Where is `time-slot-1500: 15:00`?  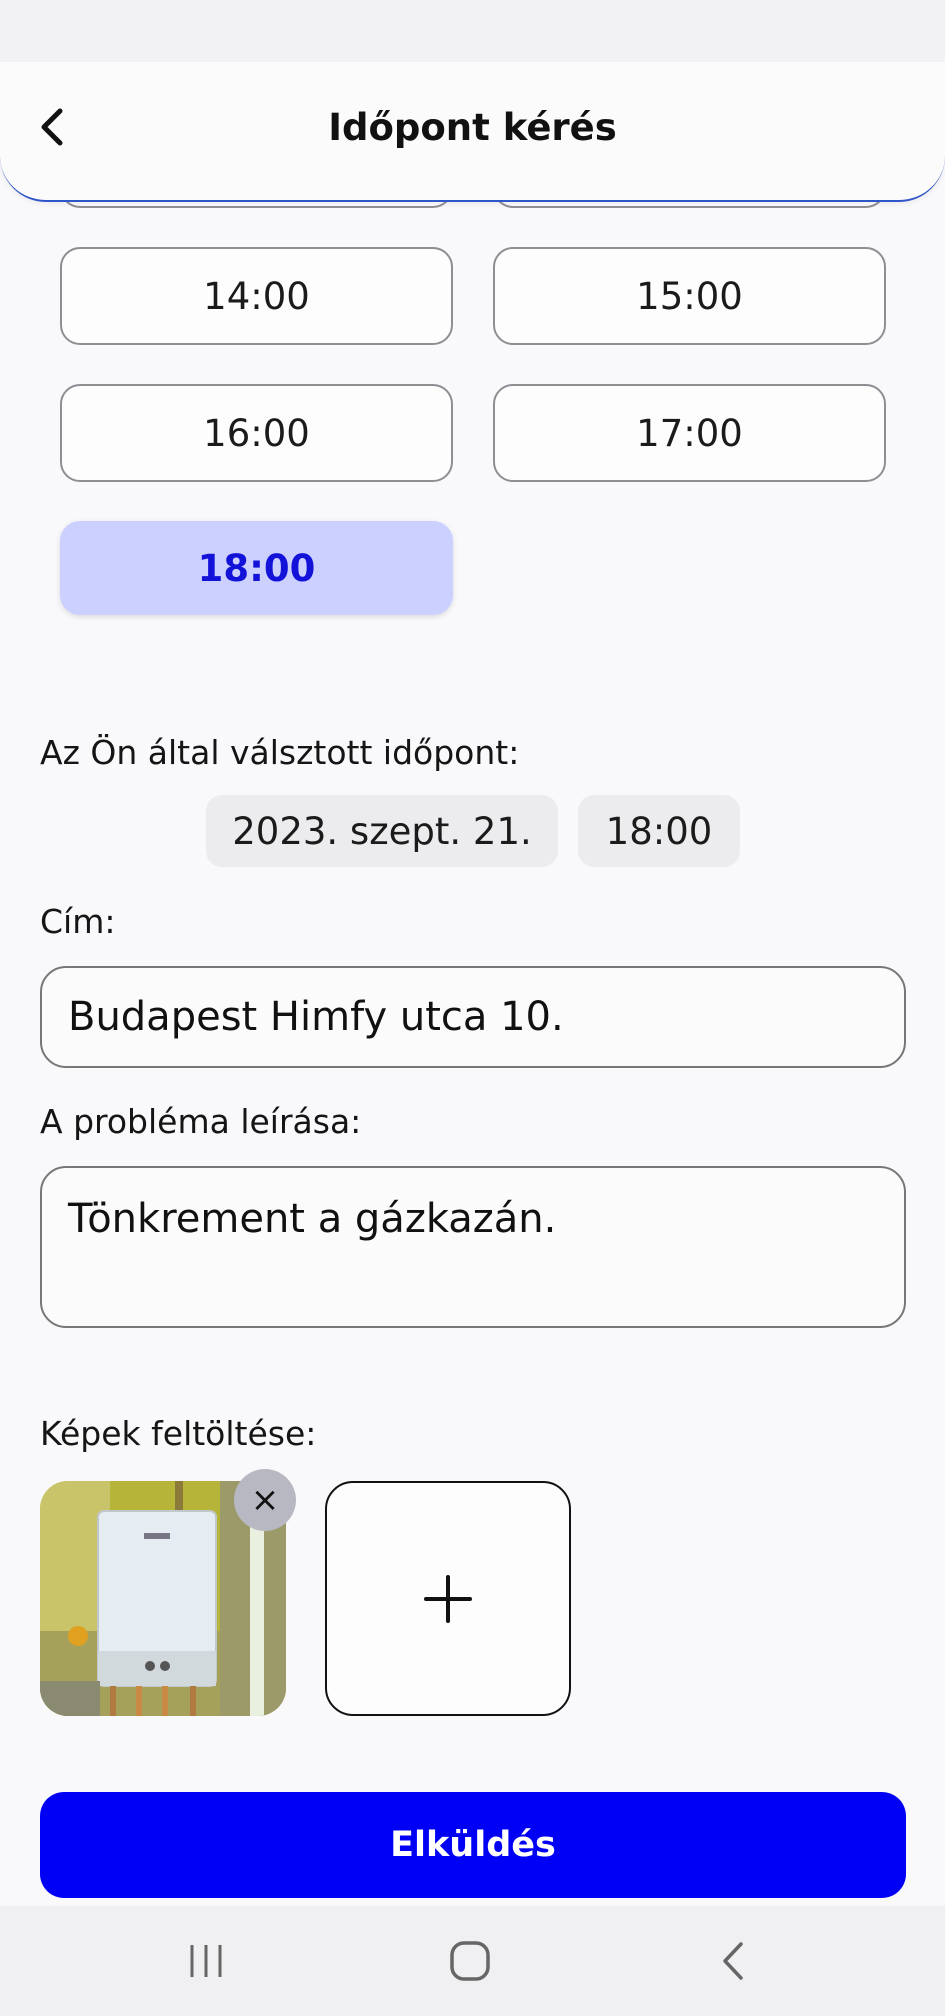 time-slot-1500: 15:00 is located at coordinates (689, 296).